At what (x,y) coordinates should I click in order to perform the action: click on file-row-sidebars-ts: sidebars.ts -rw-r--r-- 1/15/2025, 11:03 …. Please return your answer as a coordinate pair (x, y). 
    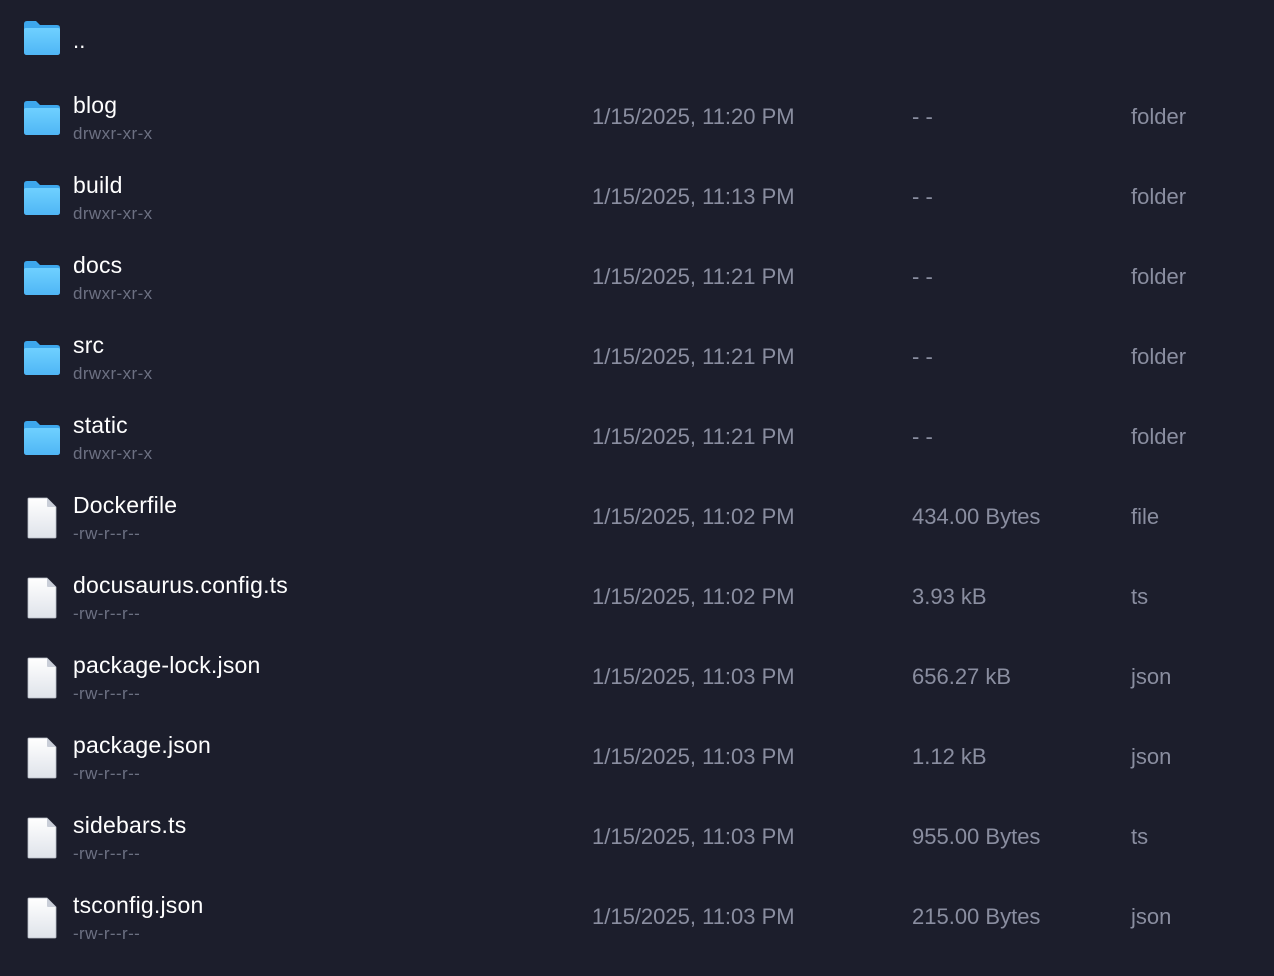
    Looking at the image, I should click on (637, 838).